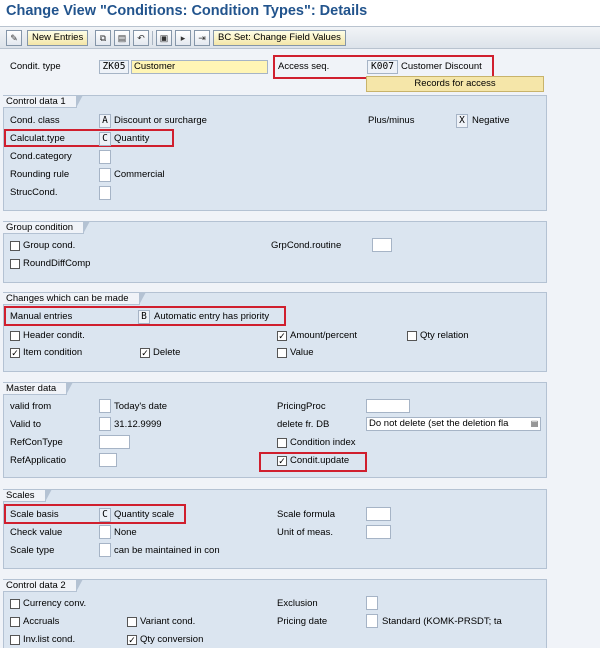  What do you see at coordinates (105, 121) in the screenshot?
I see `cond-class-field: A` at bounding box center [105, 121].